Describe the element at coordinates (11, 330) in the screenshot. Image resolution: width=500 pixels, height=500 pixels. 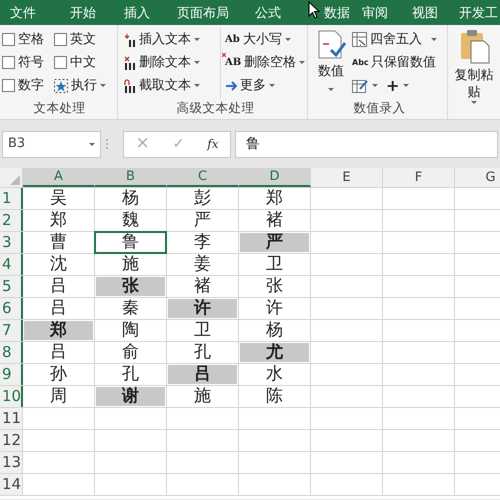
I see `row-header: 7` at that location.